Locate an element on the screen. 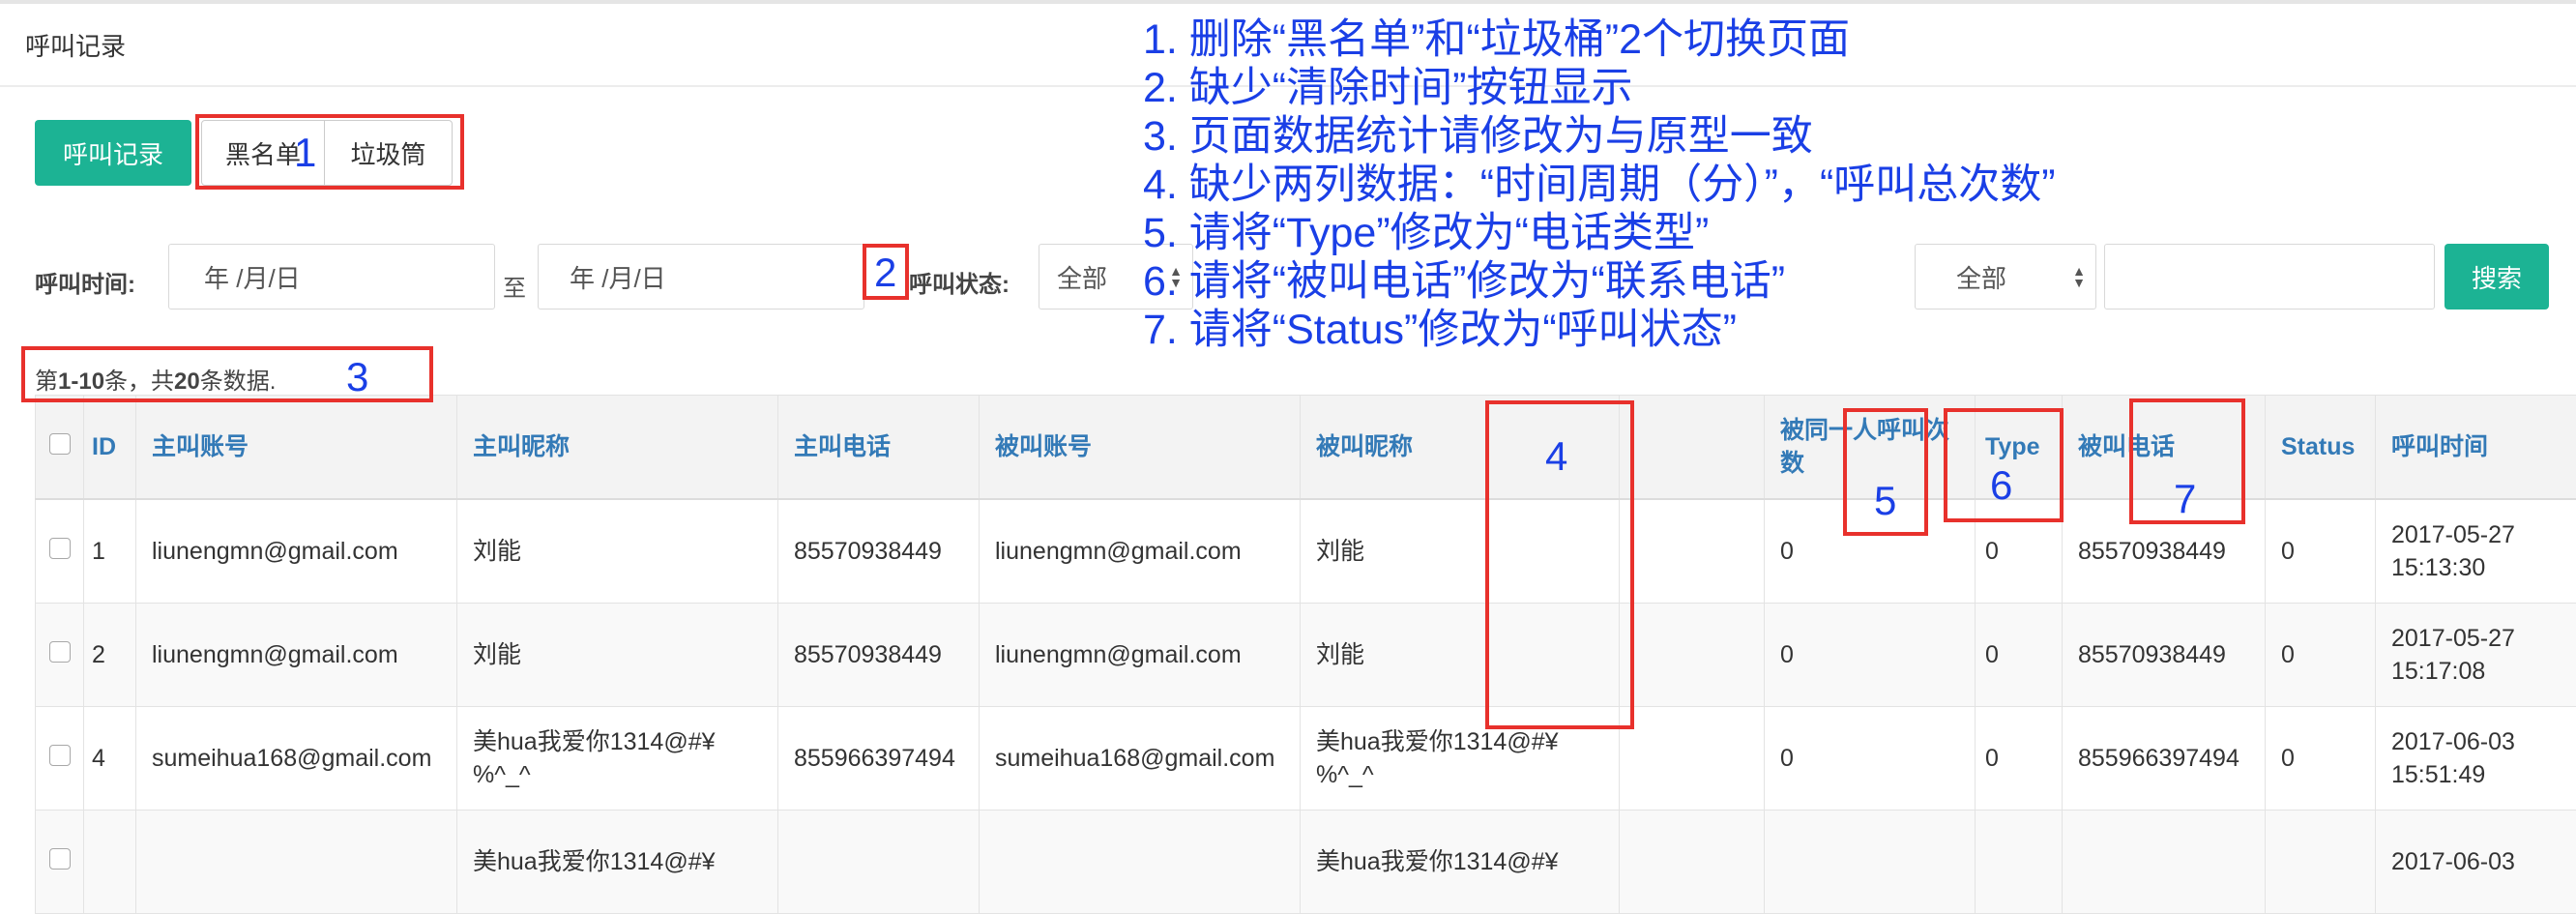 The height and width of the screenshot is (914, 2576). cell-caller-phone is located at coordinates (879, 862).